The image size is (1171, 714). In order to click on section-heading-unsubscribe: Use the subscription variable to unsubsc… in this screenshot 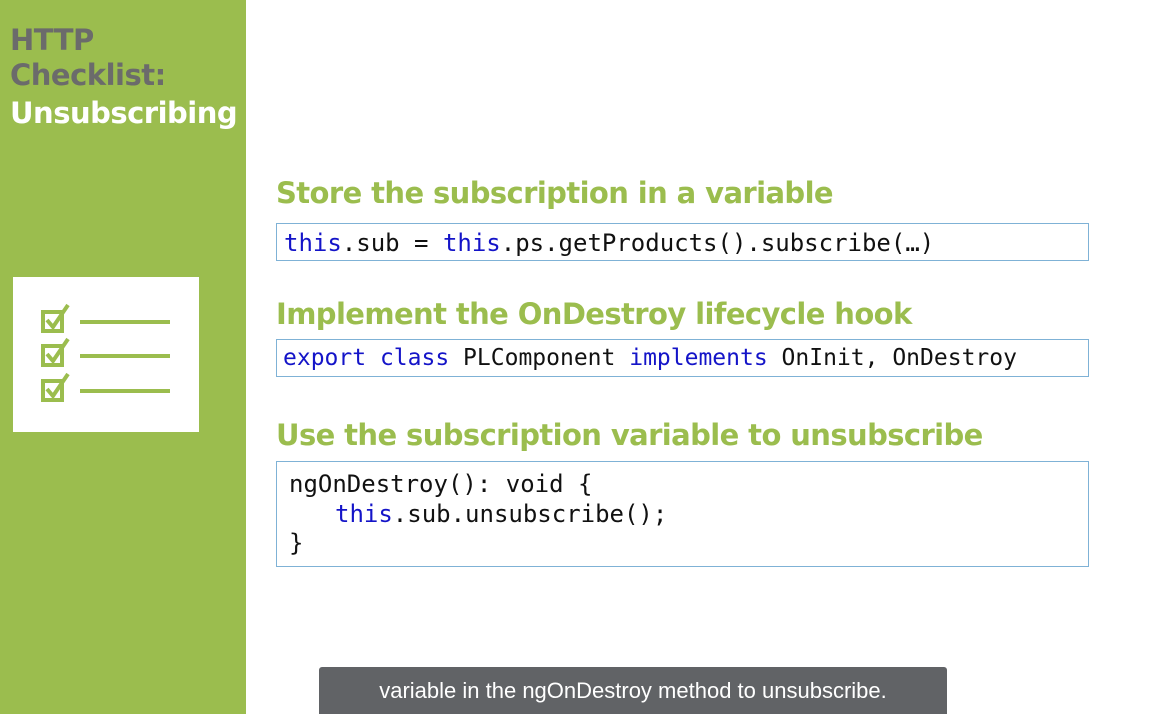, I will do `click(629, 435)`.